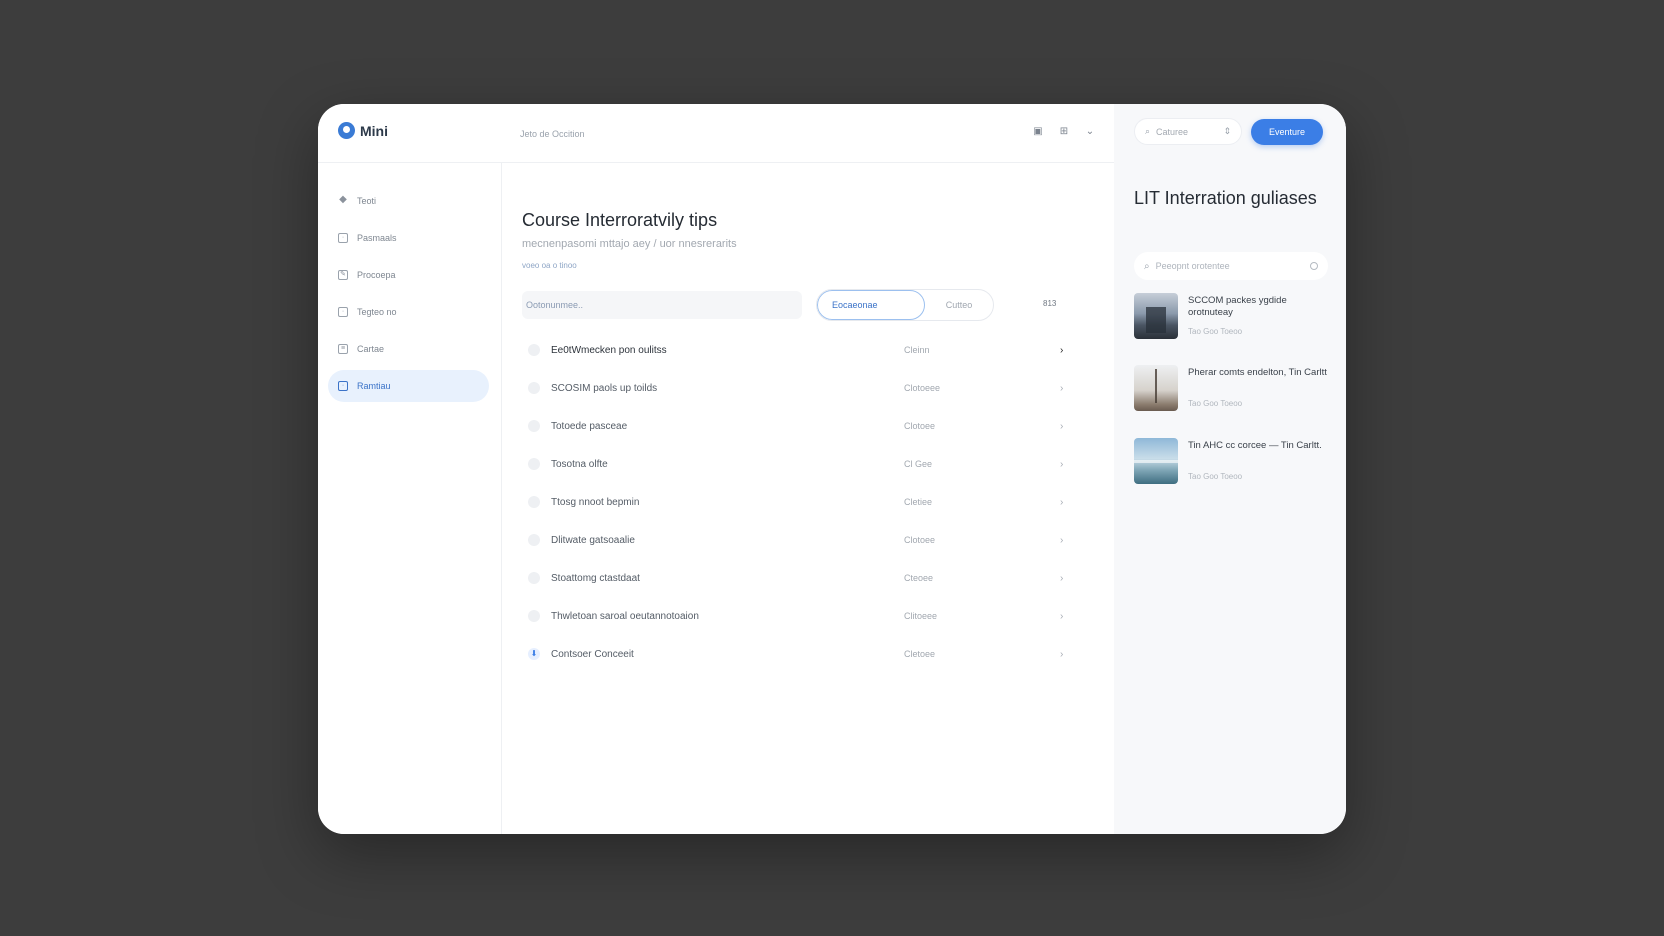 The width and height of the screenshot is (1664, 936). What do you see at coordinates (592, 654) in the screenshot?
I see `list-item-label: Contsoer Conceeit` at bounding box center [592, 654].